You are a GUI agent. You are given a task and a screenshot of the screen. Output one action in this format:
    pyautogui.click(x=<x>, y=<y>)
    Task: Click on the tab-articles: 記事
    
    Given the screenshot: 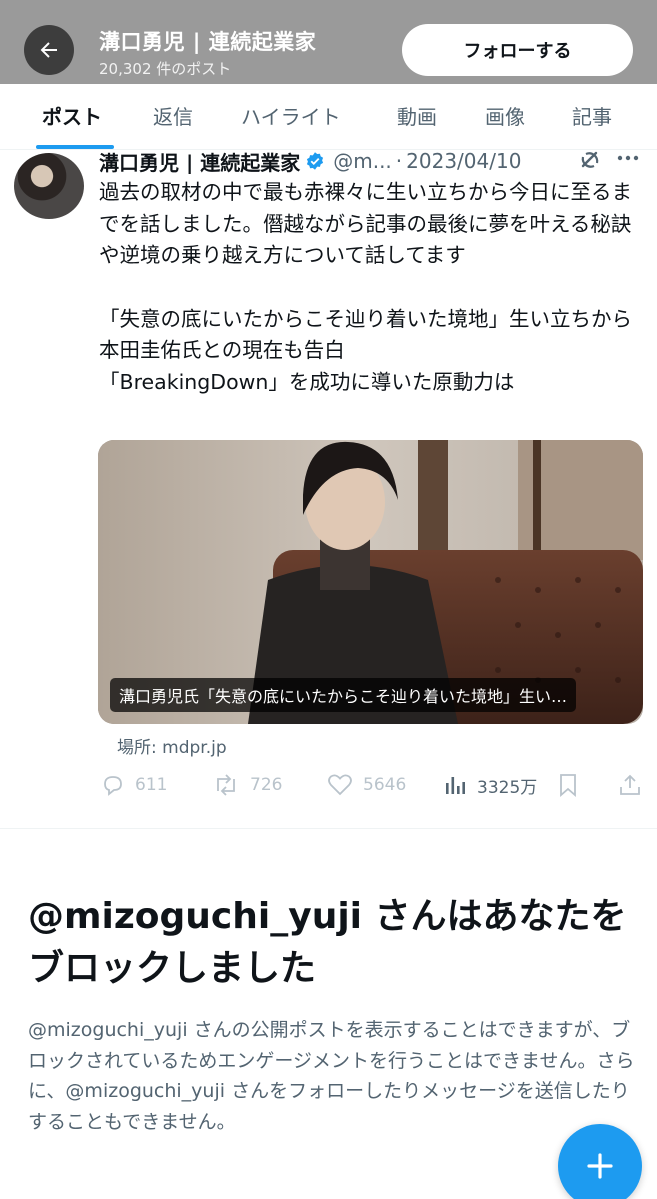 What is the action you would take?
    pyautogui.click(x=592, y=117)
    